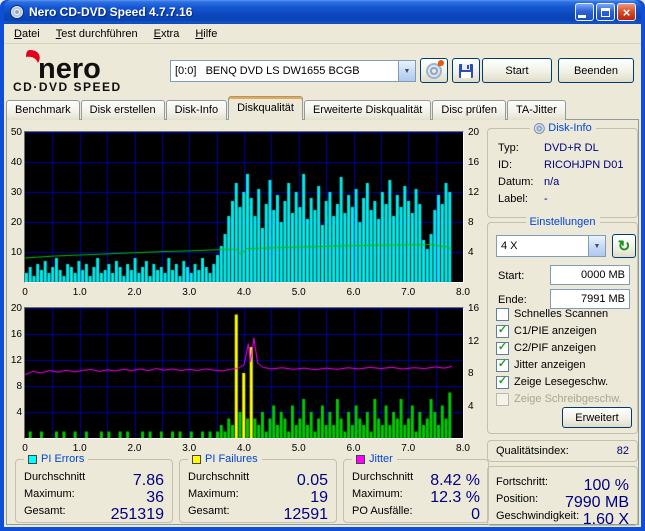  I want to click on axis-tick-label: 16, so click(474, 162).